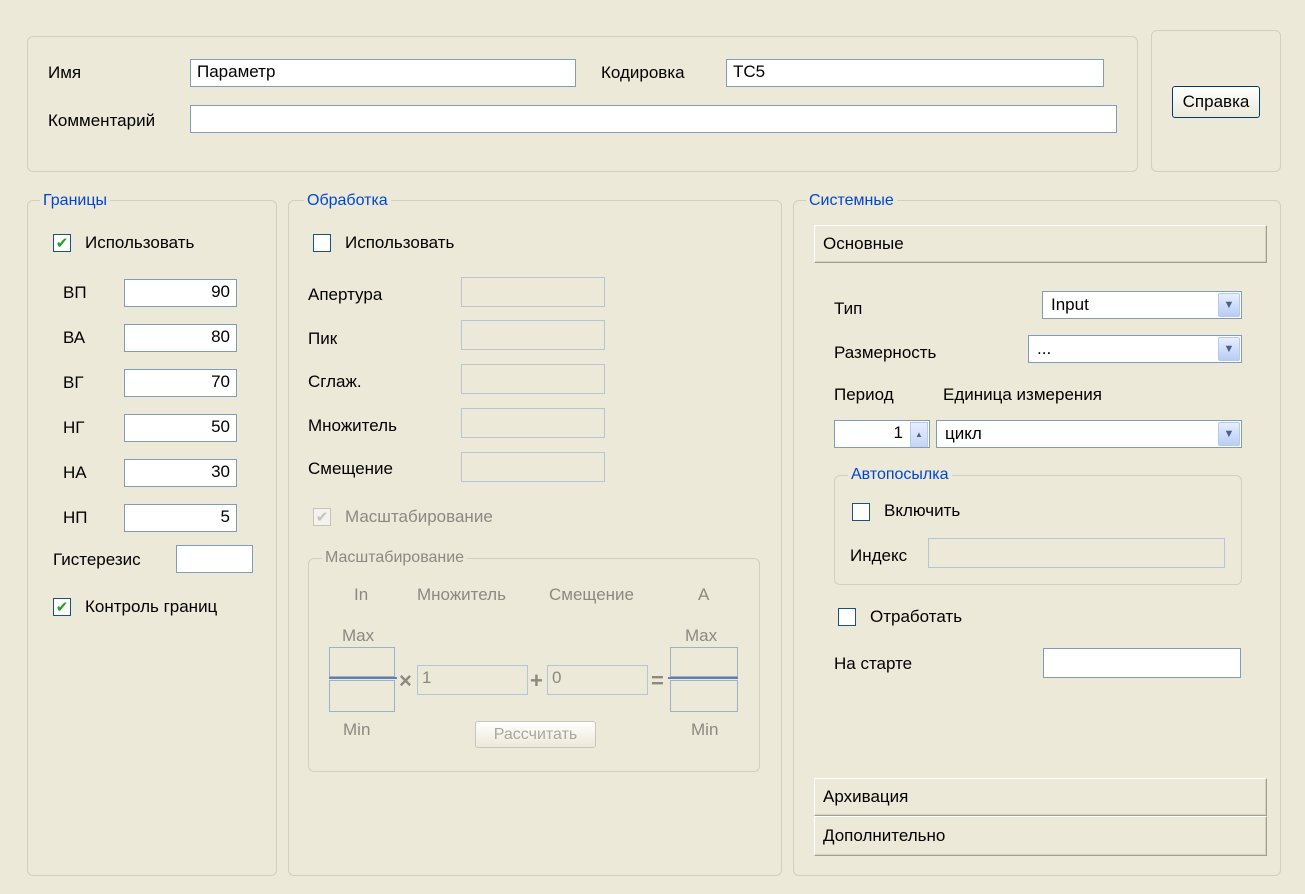 Image resolution: width=1305 pixels, height=894 pixels. Describe the element at coordinates (873, 663) in the screenshot. I see `start-label: На старте` at that location.